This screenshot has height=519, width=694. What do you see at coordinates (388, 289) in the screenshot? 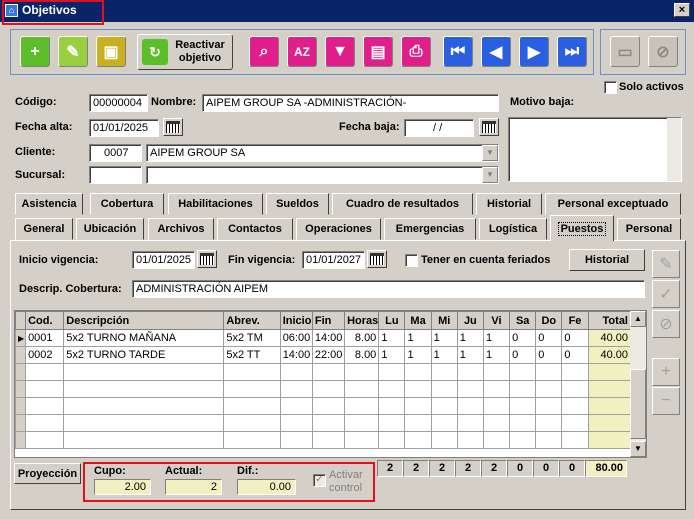
I see `descrip-cobertura-field: ADMINISTRACIÓN AIPEM` at bounding box center [388, 289].